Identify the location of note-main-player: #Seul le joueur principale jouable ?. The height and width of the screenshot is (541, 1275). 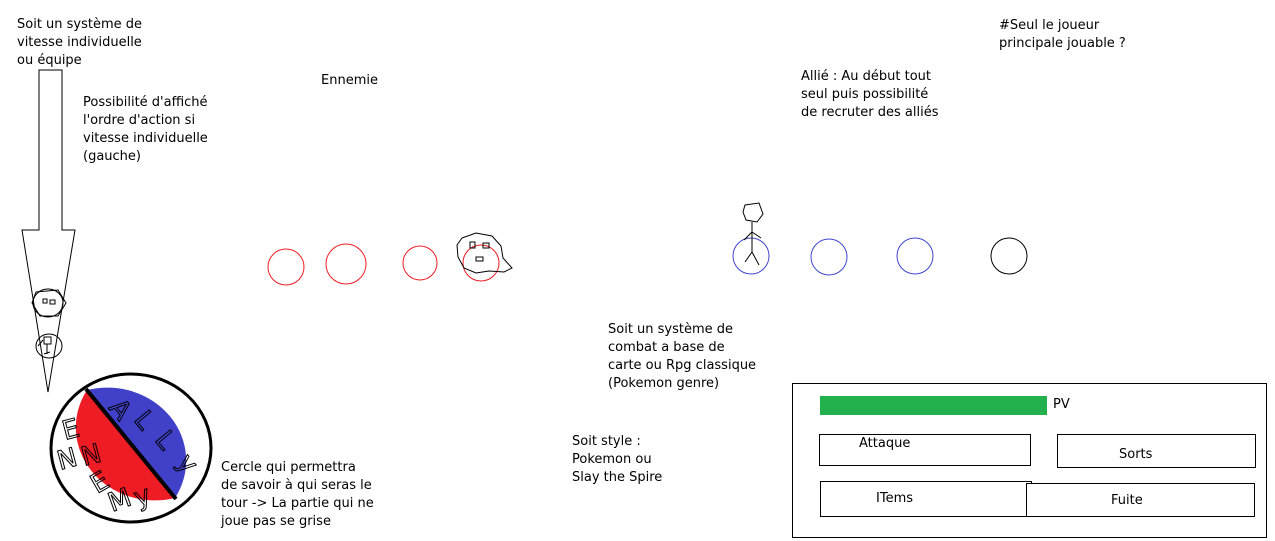
(1062, 34).